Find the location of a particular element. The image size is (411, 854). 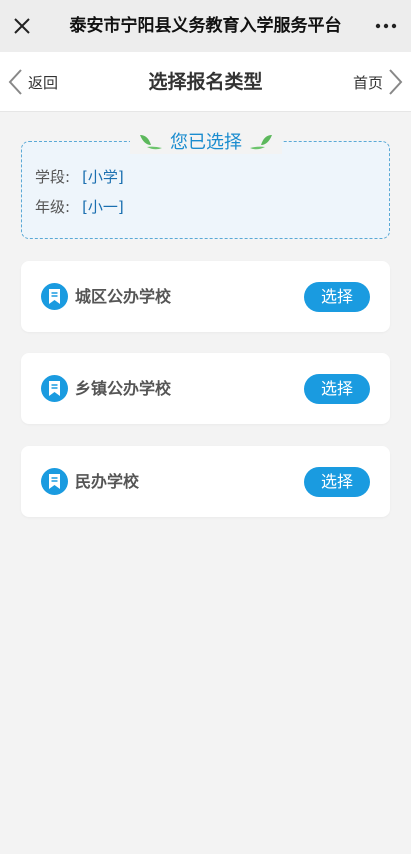

chevron-left-icon is located at coordinates (15, 82).